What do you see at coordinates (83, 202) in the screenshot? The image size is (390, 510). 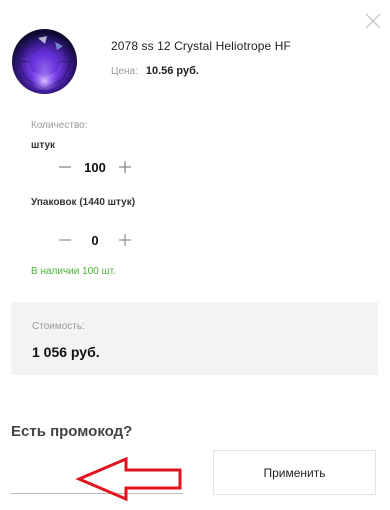 I see `pack-label: Упаковок (1440 штук)` at bounding box center [83, 202].